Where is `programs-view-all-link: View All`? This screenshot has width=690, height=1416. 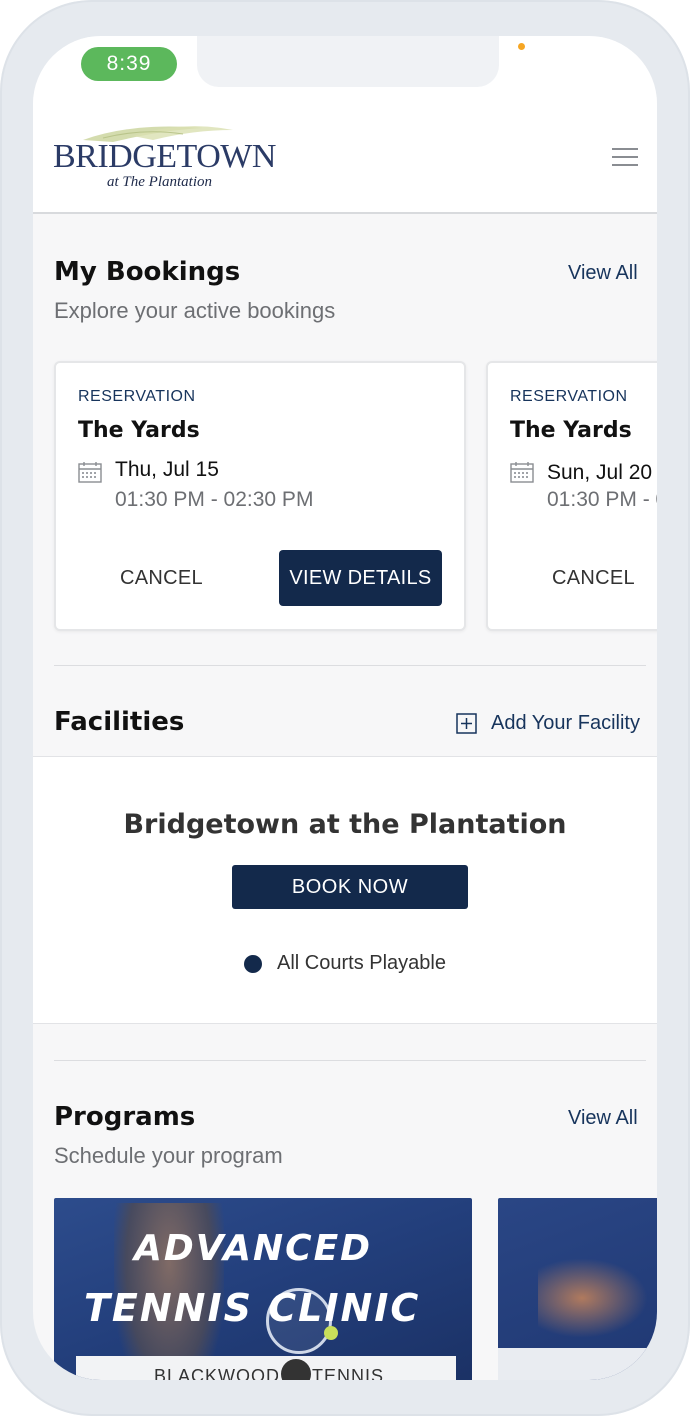
programs-view-all-link: View All is located at coordinates (603, 1118).